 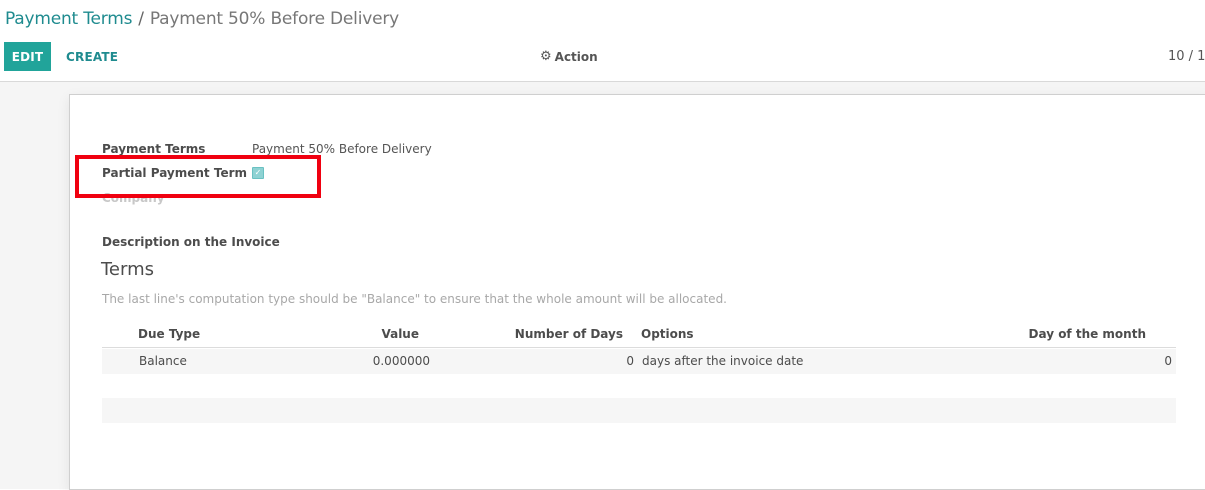 What do you see at coordinates (576, 56) in the screenshot?
I see `action-menu-label: Action` at bounding box center [576, 56].